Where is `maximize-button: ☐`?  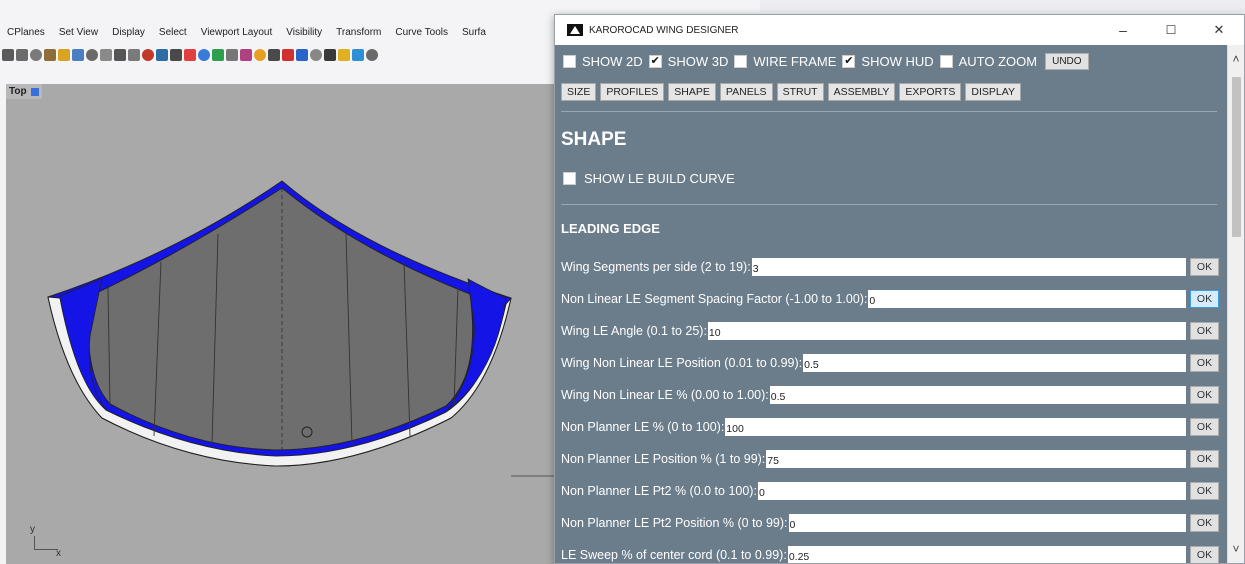 maximize-button: ☐ is located at coordinates (1171, 30).